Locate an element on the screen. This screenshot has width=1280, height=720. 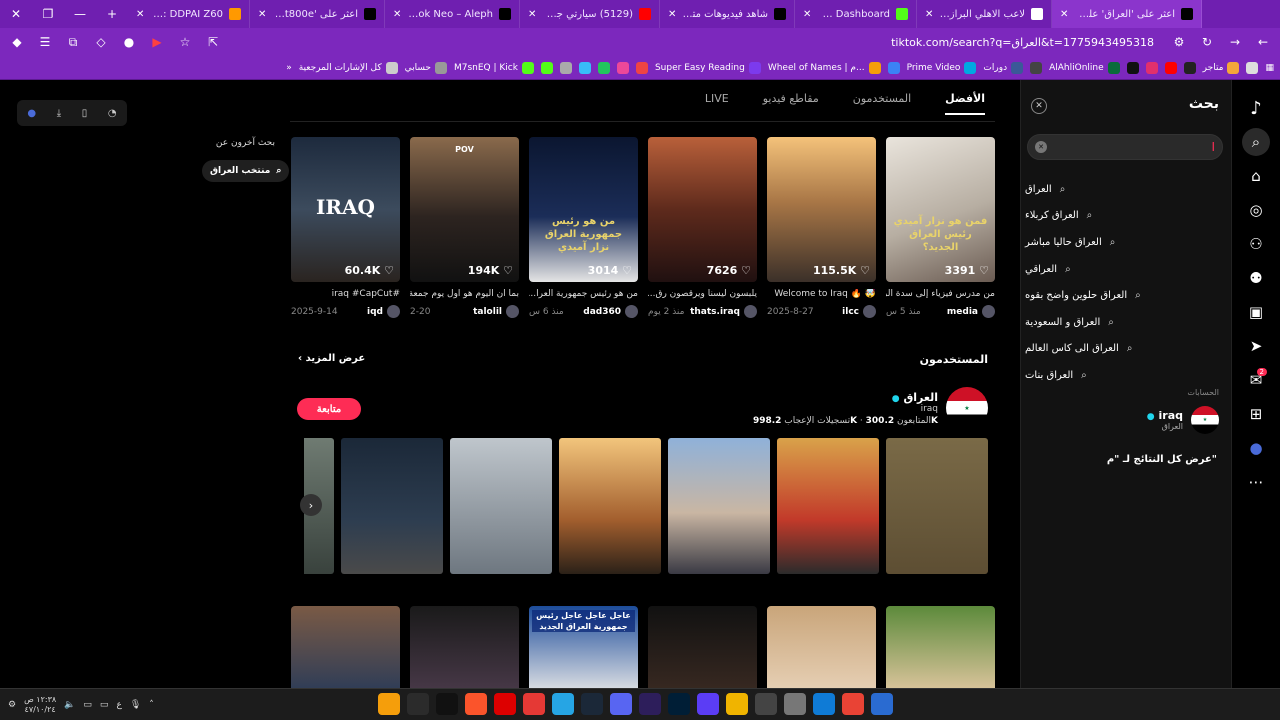
result-tab: مقاطع فيديو is located at coordinates (791, 103).